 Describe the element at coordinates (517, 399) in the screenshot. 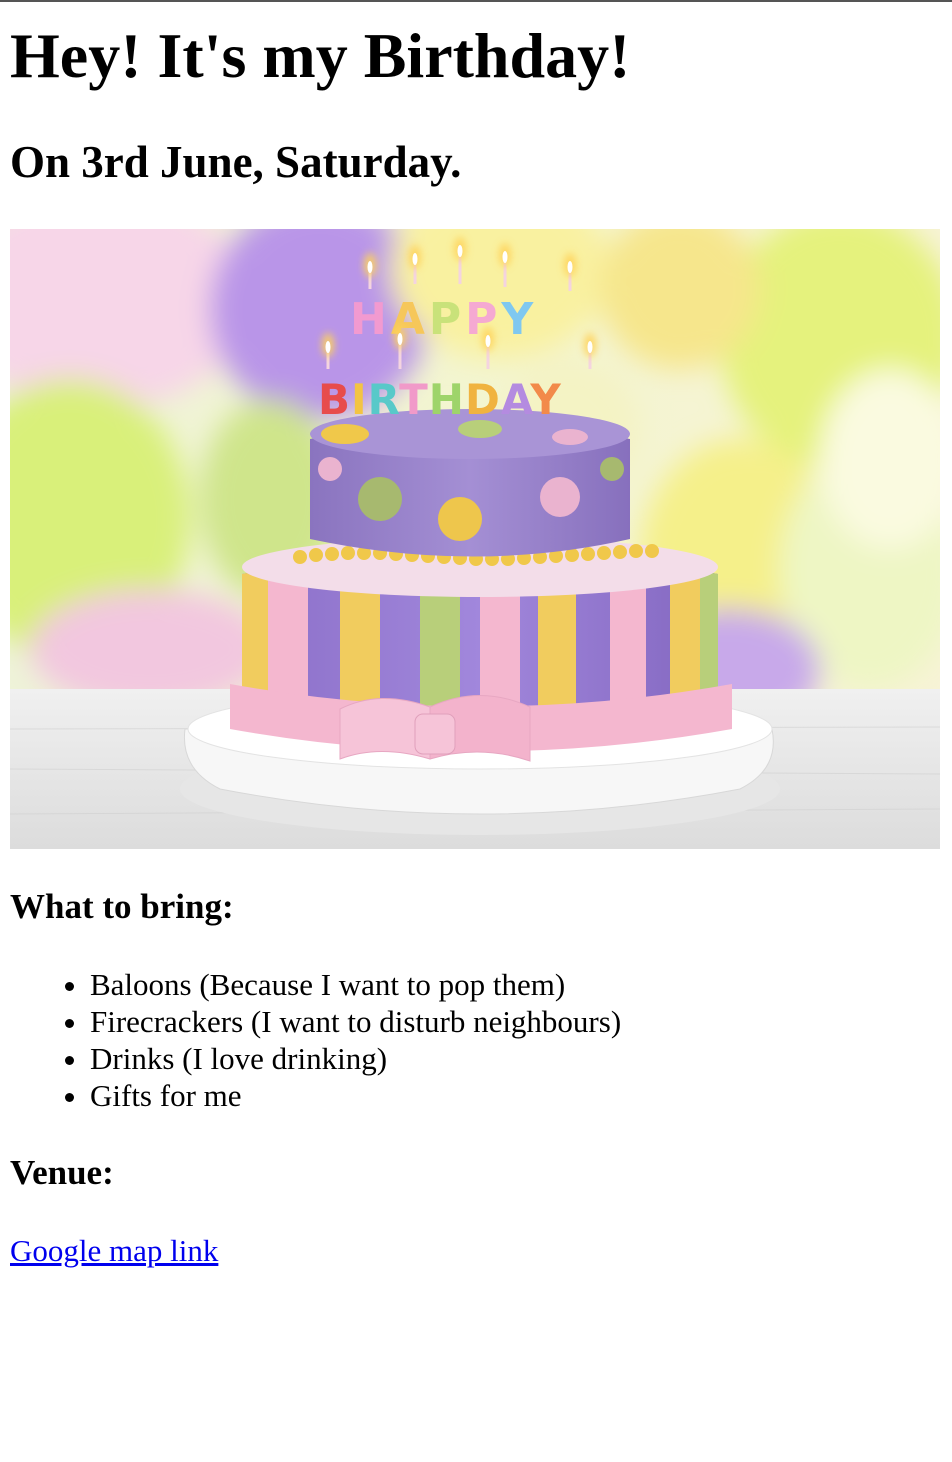

I see `candle-letter: A` at that location.